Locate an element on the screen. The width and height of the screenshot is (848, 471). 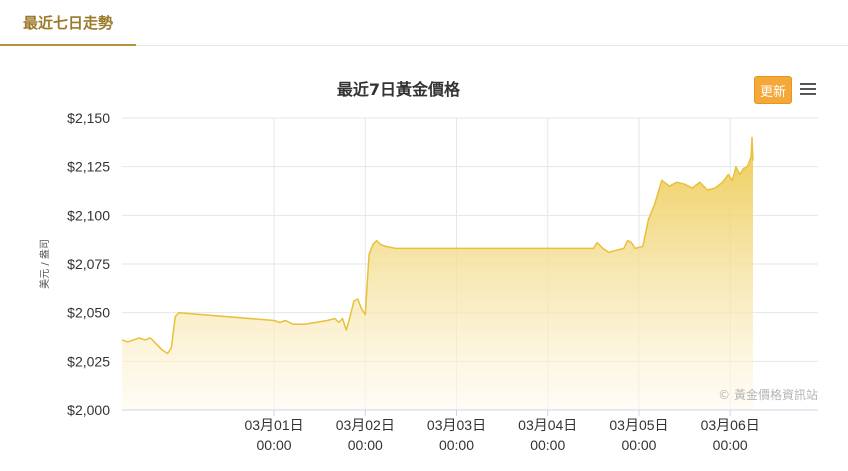
y-axis-label: 美元 / 盎司 is located at coordinates (44, 264).